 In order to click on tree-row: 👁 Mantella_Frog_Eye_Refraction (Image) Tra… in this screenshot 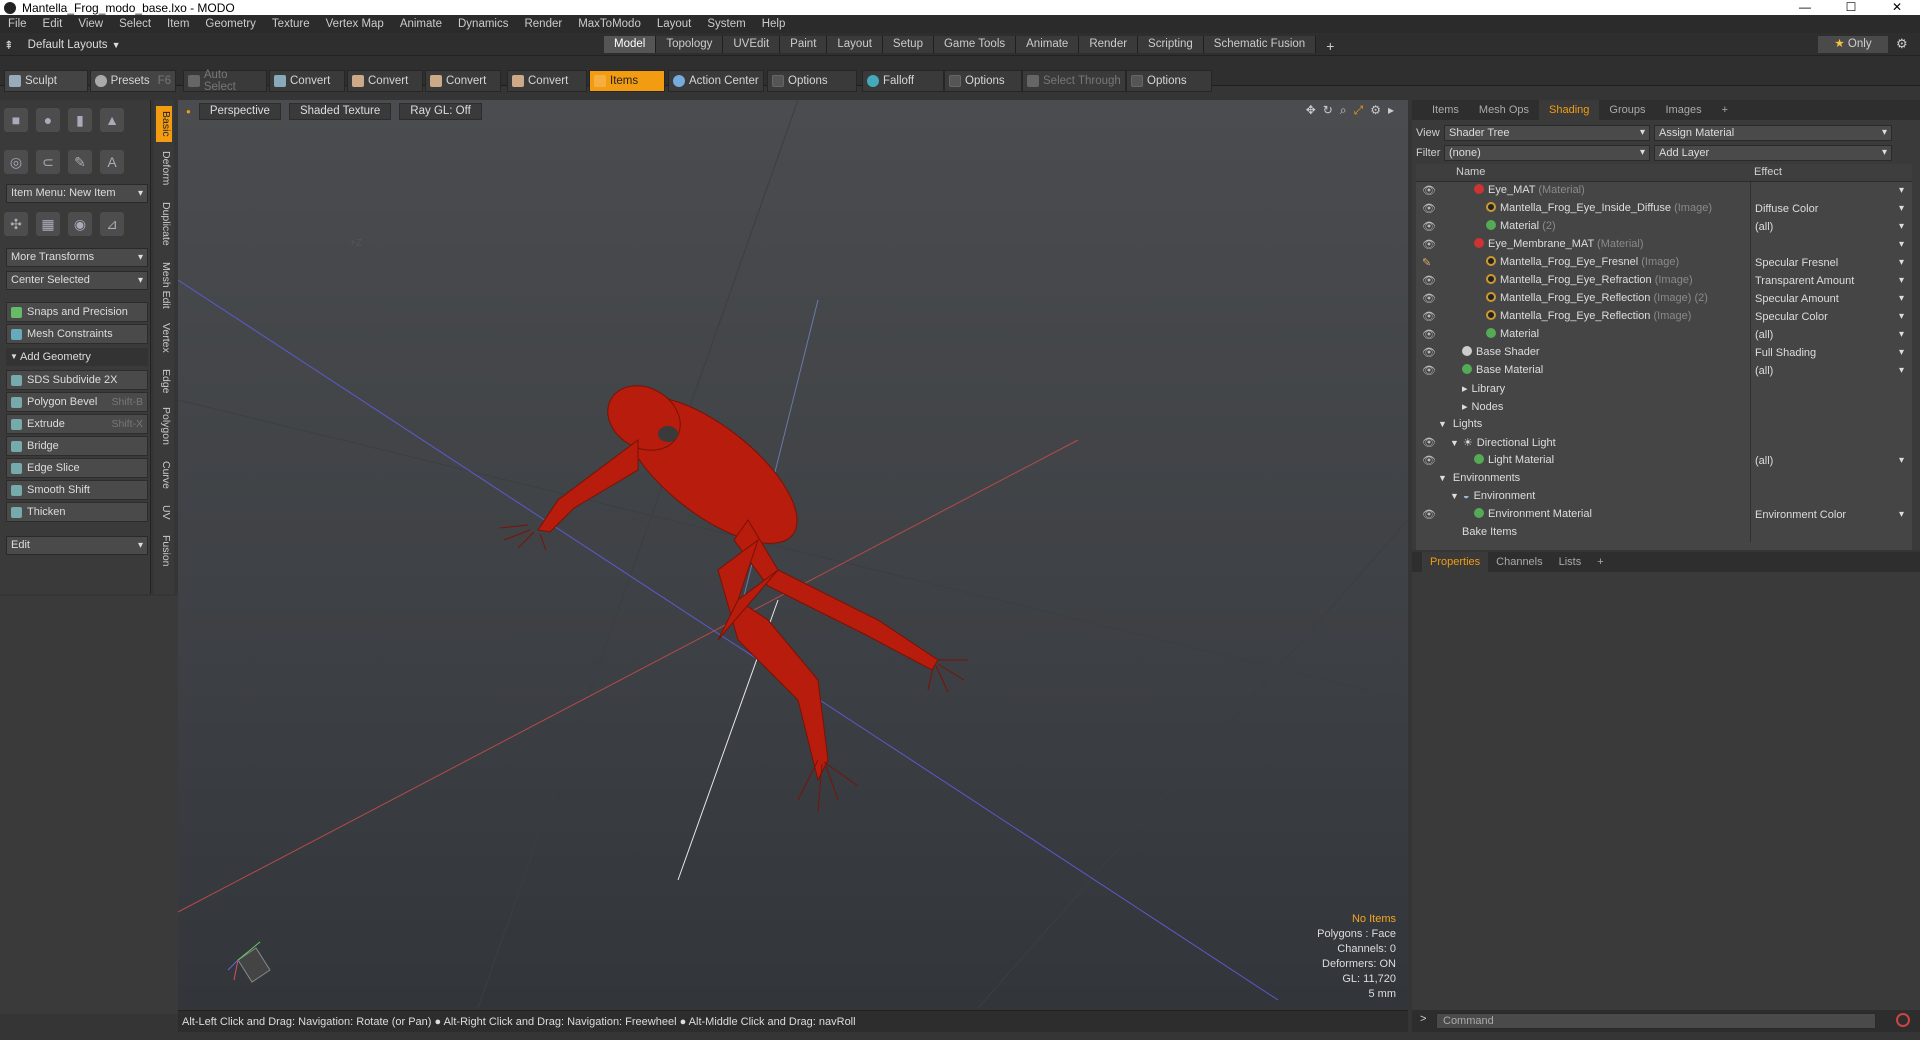, I will do `click(1664, 281)`.